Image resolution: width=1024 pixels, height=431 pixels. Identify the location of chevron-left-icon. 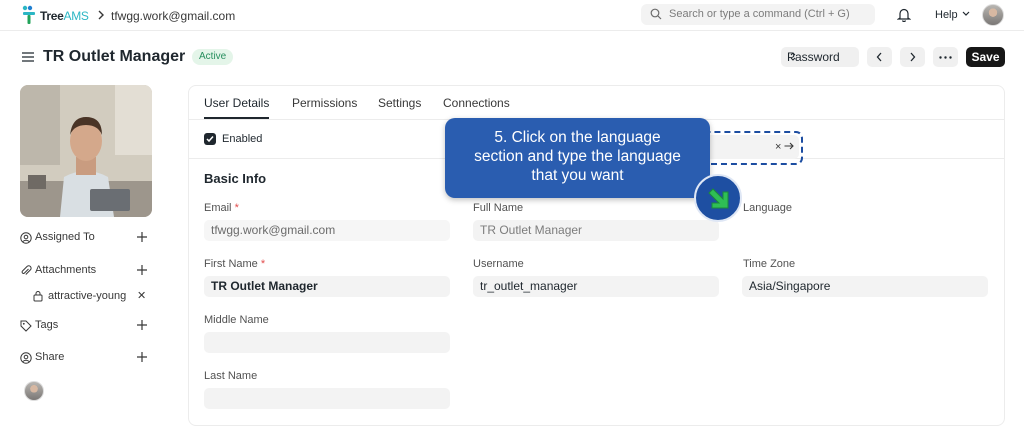
(879, 57).